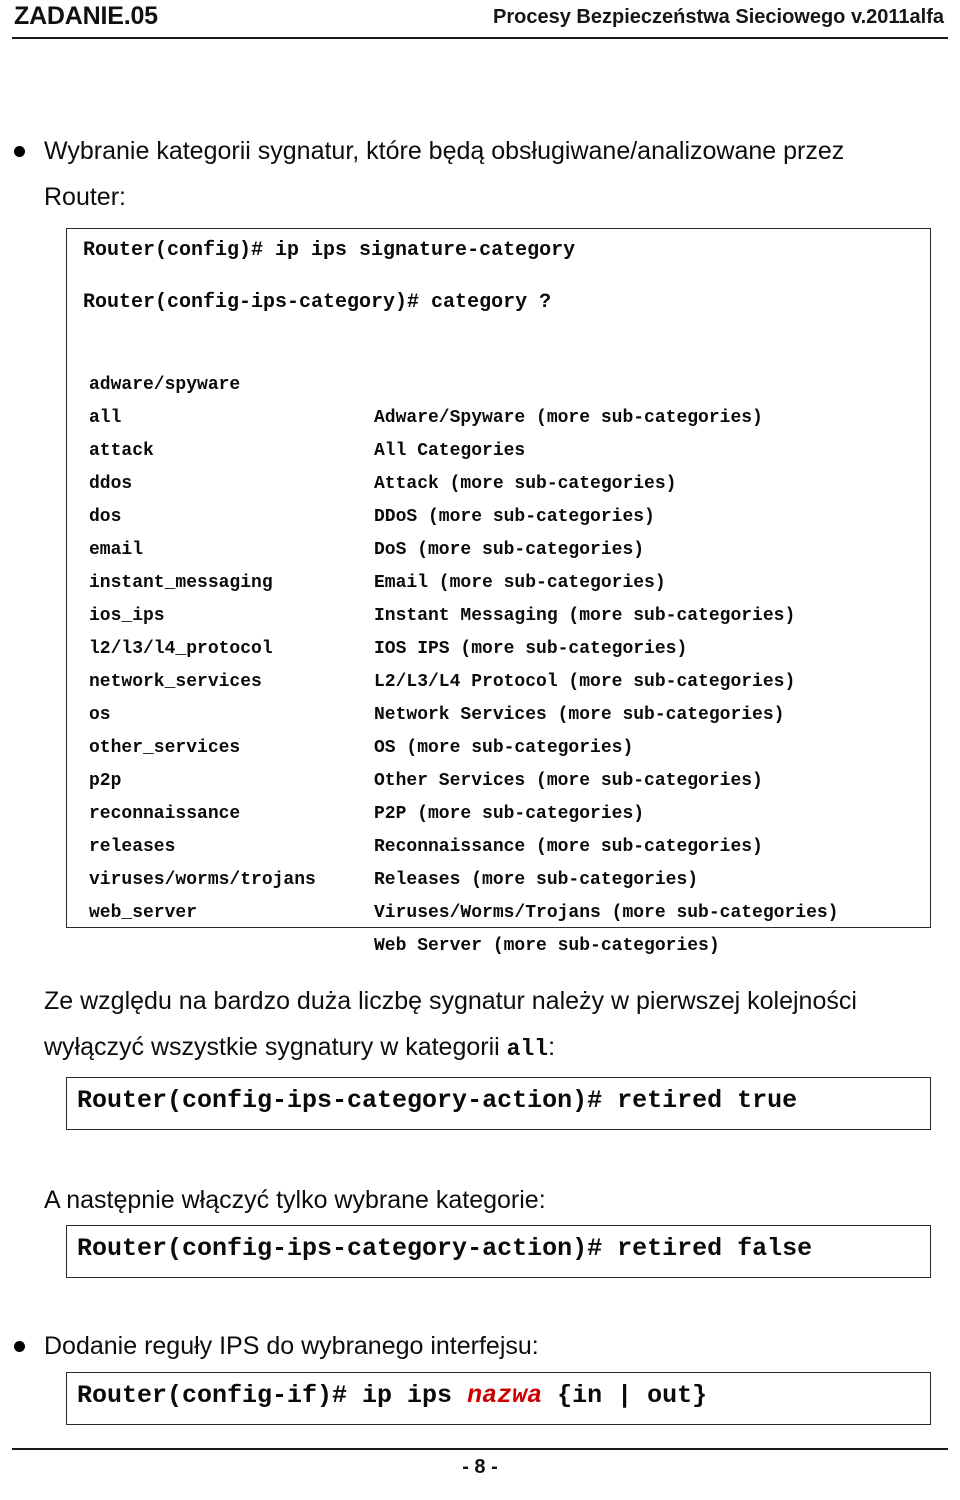 The image size is (960, 1500). I want to click on note-1-line-2-prefix: wyłączyć wszystkie sygnatury w kategorii, so click(275, 1047).